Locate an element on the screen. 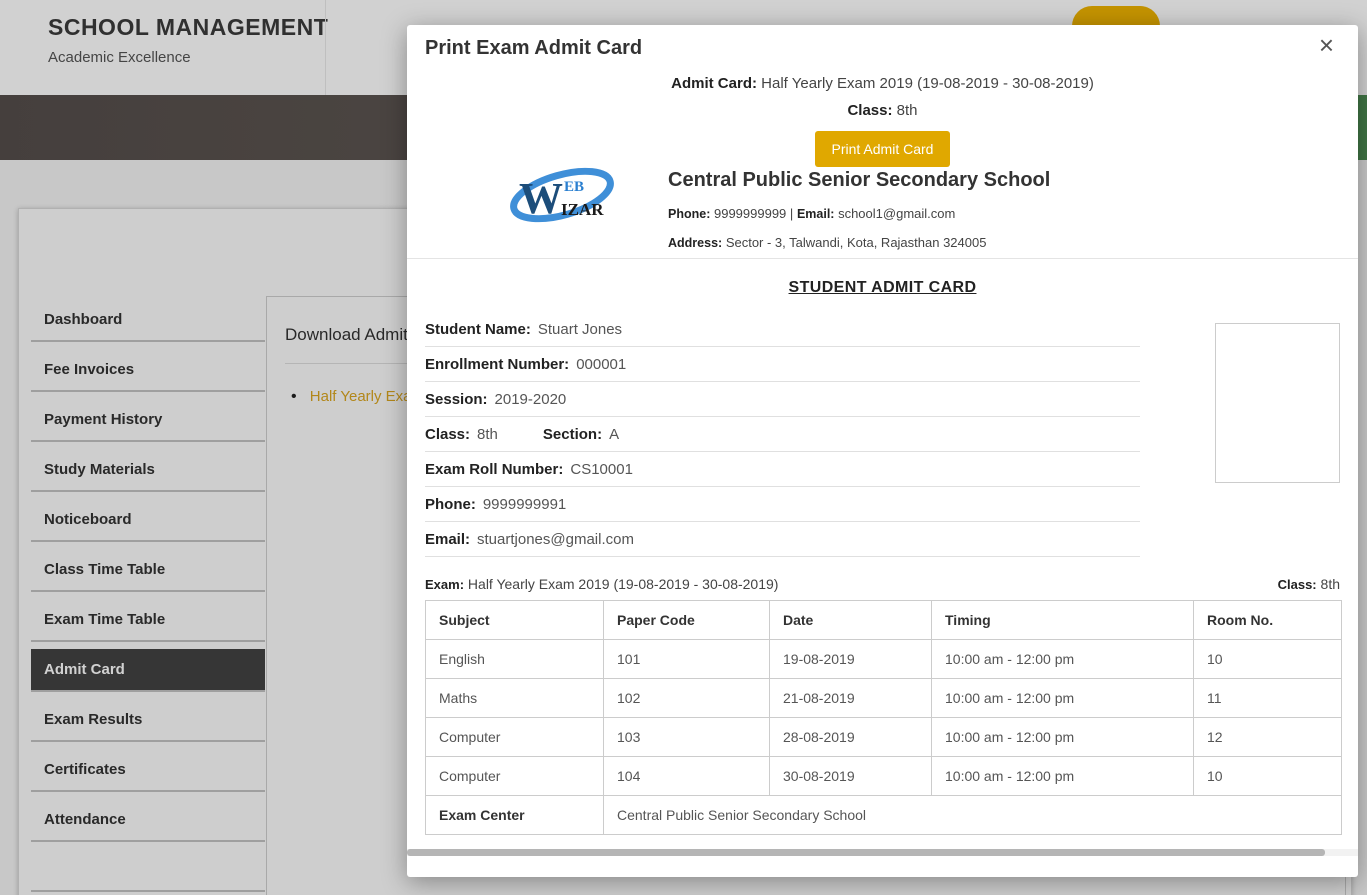 This screenshot has width=1367, height=895. school-name: Central Public Senior Secondary School is located at coordinates (859, 180).